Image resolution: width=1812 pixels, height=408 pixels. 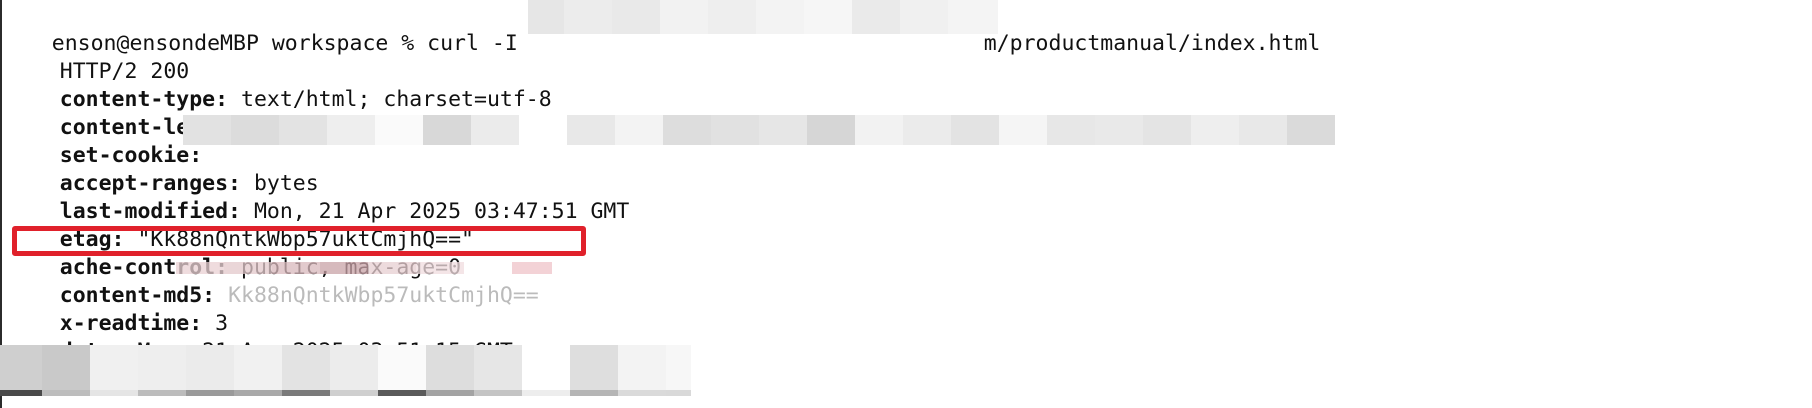 I want to click on redacted-md5, so click(x=364, y=268).